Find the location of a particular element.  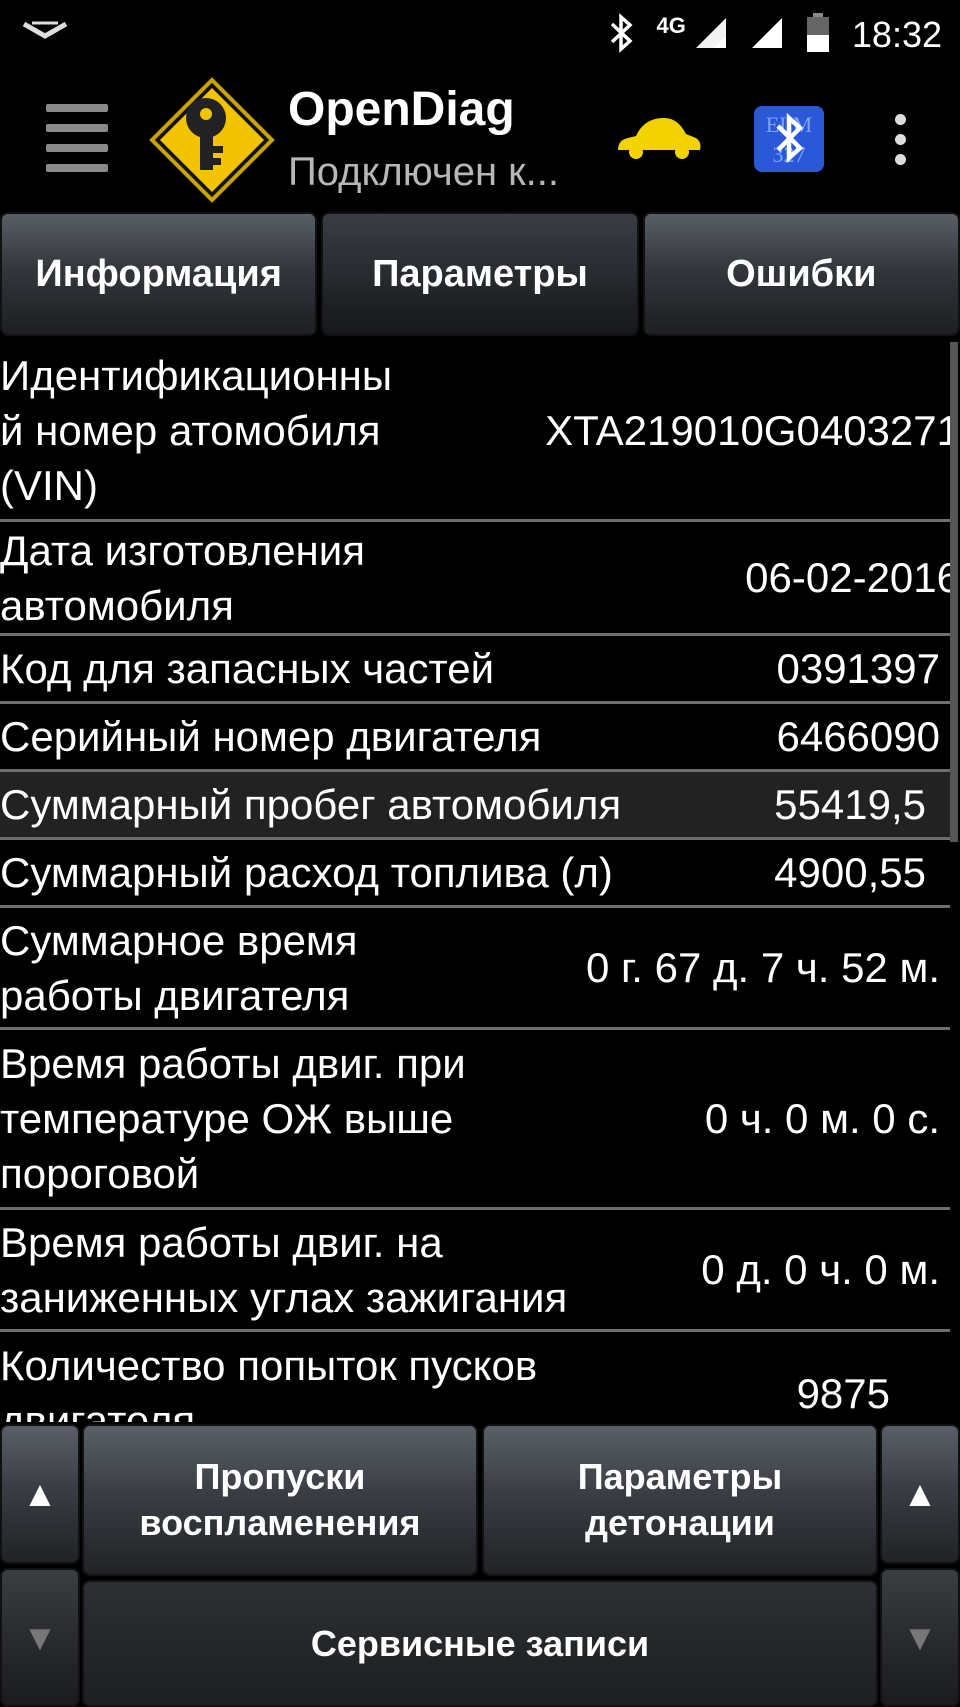

scroll-down-right-button: ▼ is located at coordinates (920, 1637).